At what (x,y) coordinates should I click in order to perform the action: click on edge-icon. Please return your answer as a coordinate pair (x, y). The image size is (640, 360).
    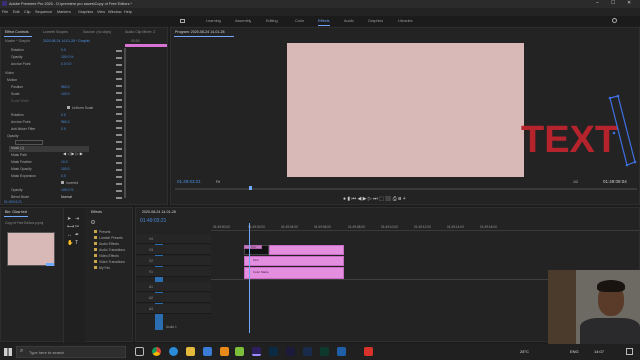
    Looking at the image, I should click on (173, 351).